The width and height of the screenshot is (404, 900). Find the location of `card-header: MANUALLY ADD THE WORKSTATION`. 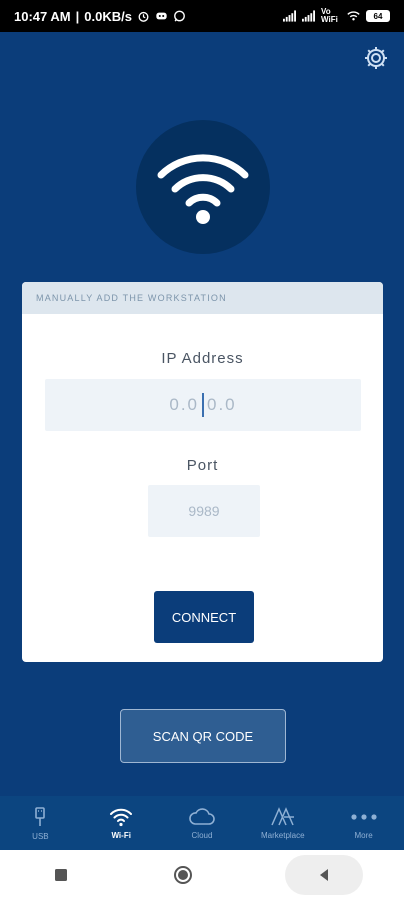

card-header: MANUALLY ADD THE WORKSTATION is located at coordinates (202, 298).